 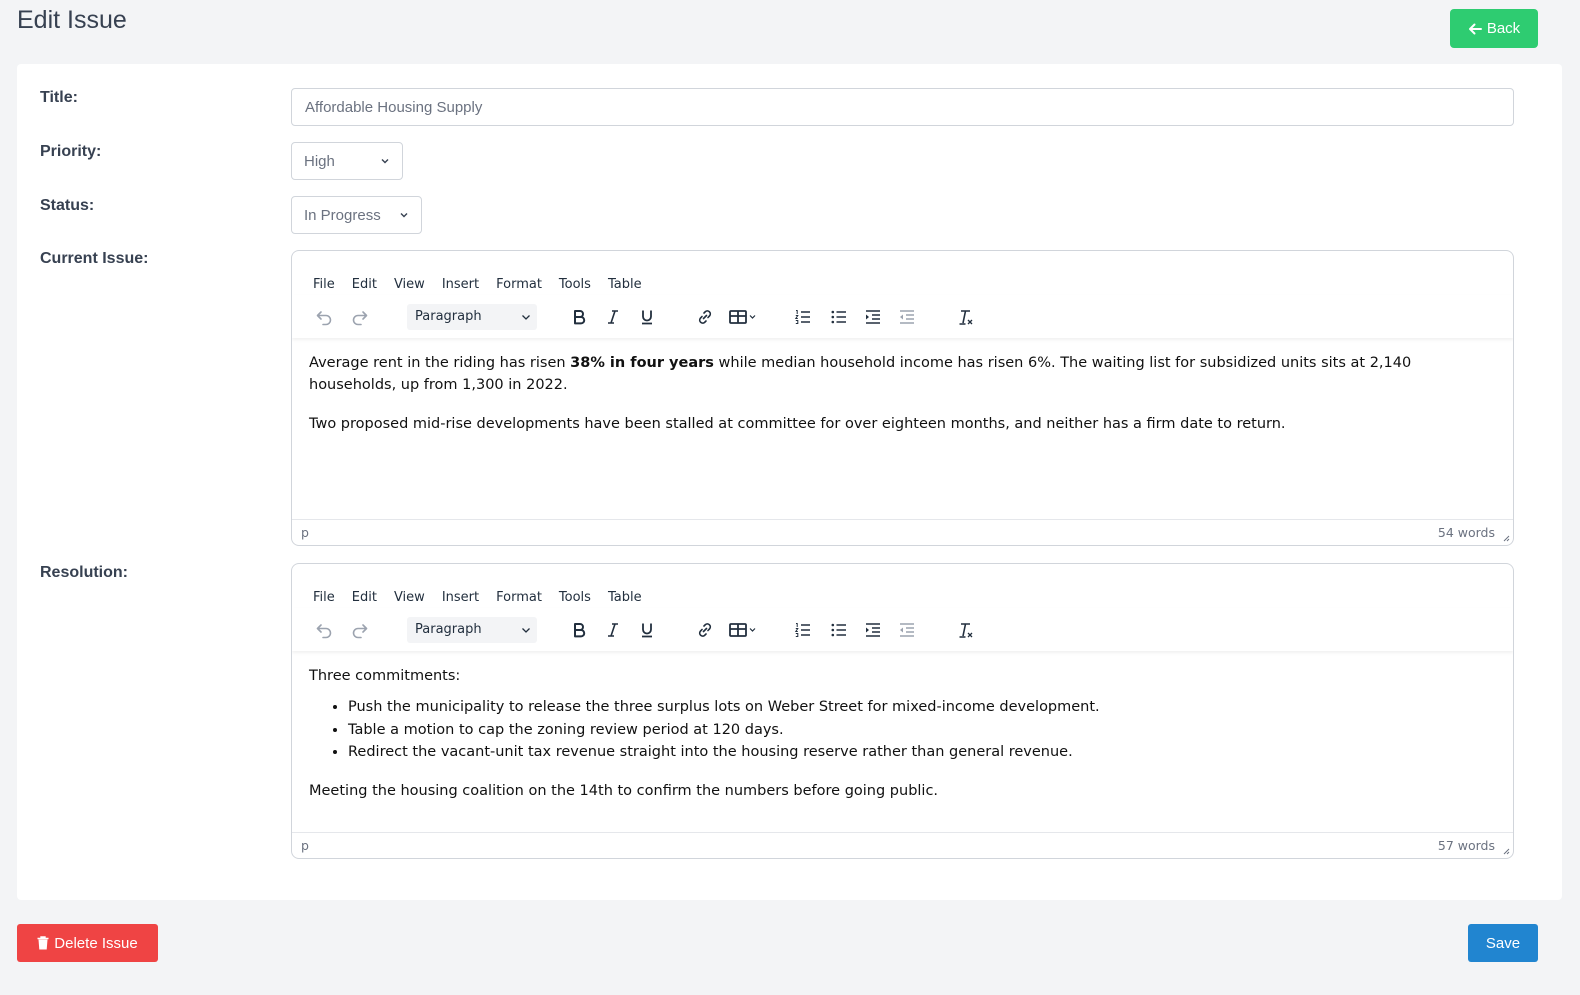 What do you see at coordinates (1475, 28) in the screenshot?
I see `arrow-left-icon` at bounding box center [1475, 28].